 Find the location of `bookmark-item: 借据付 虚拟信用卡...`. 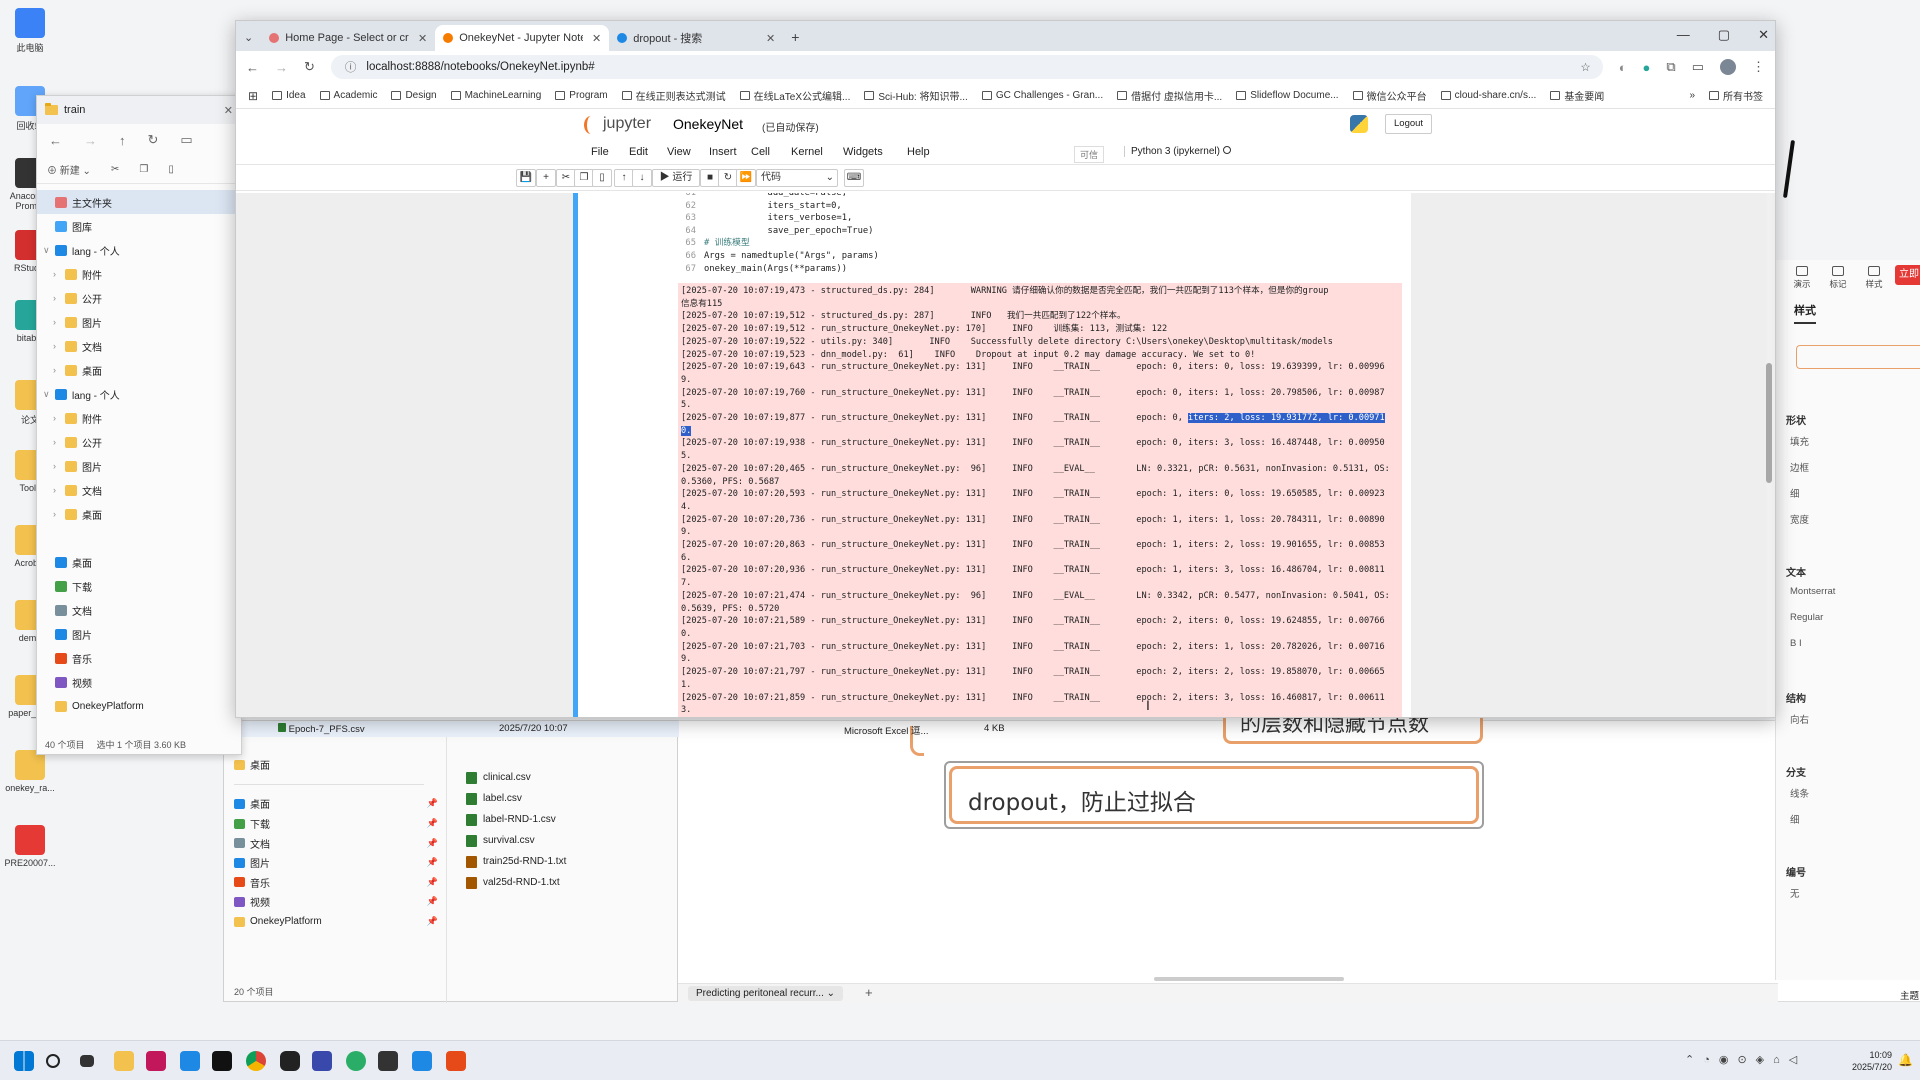

bookmark-item: 借据付 虚拟信用卡... is located at coordinates (1169, 95).